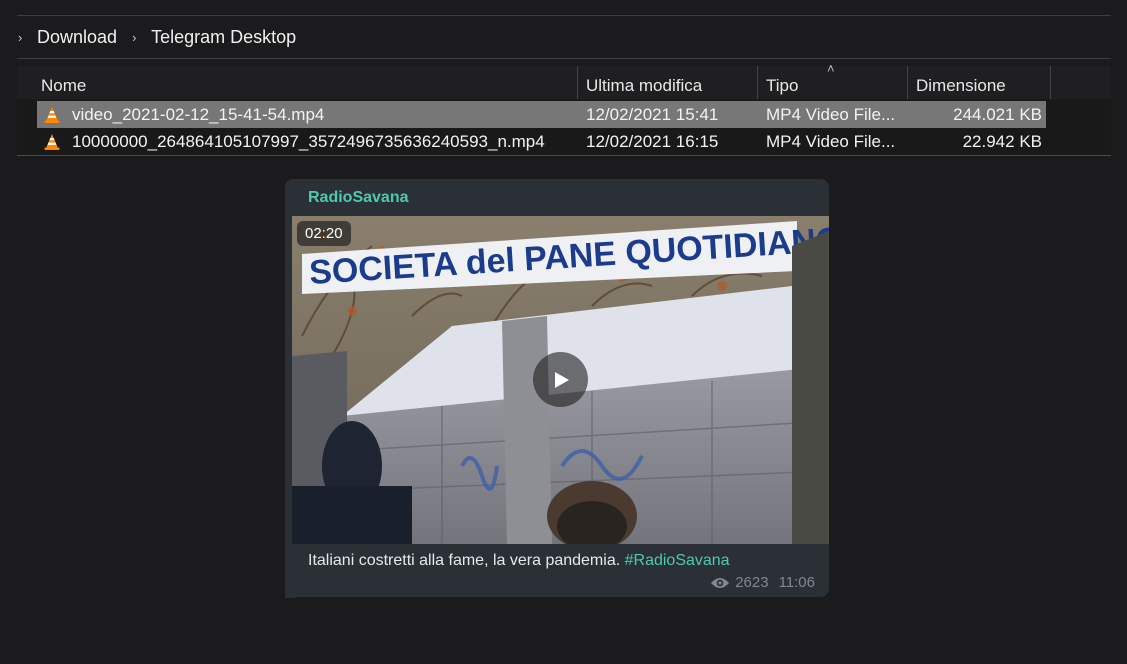  I want to click on column-header-name: Nome, so click(305, 82).